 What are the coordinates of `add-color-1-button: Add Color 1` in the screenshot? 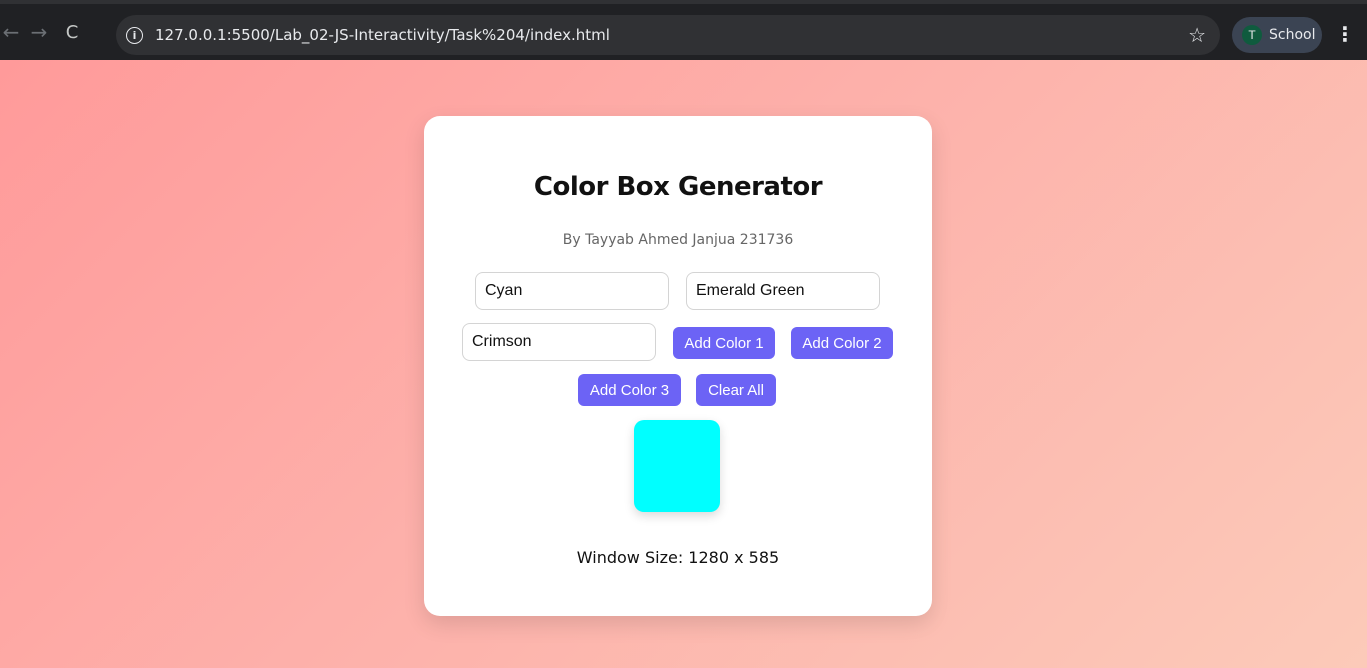 It's located at (724, 343).